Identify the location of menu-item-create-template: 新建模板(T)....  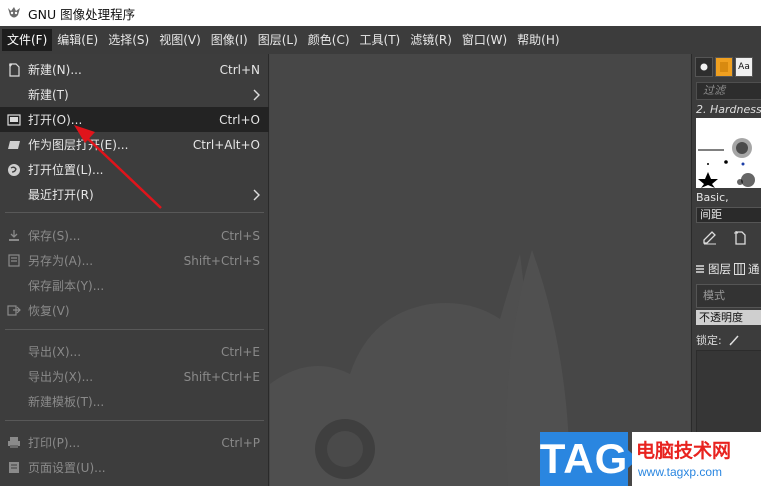
(134, 401).